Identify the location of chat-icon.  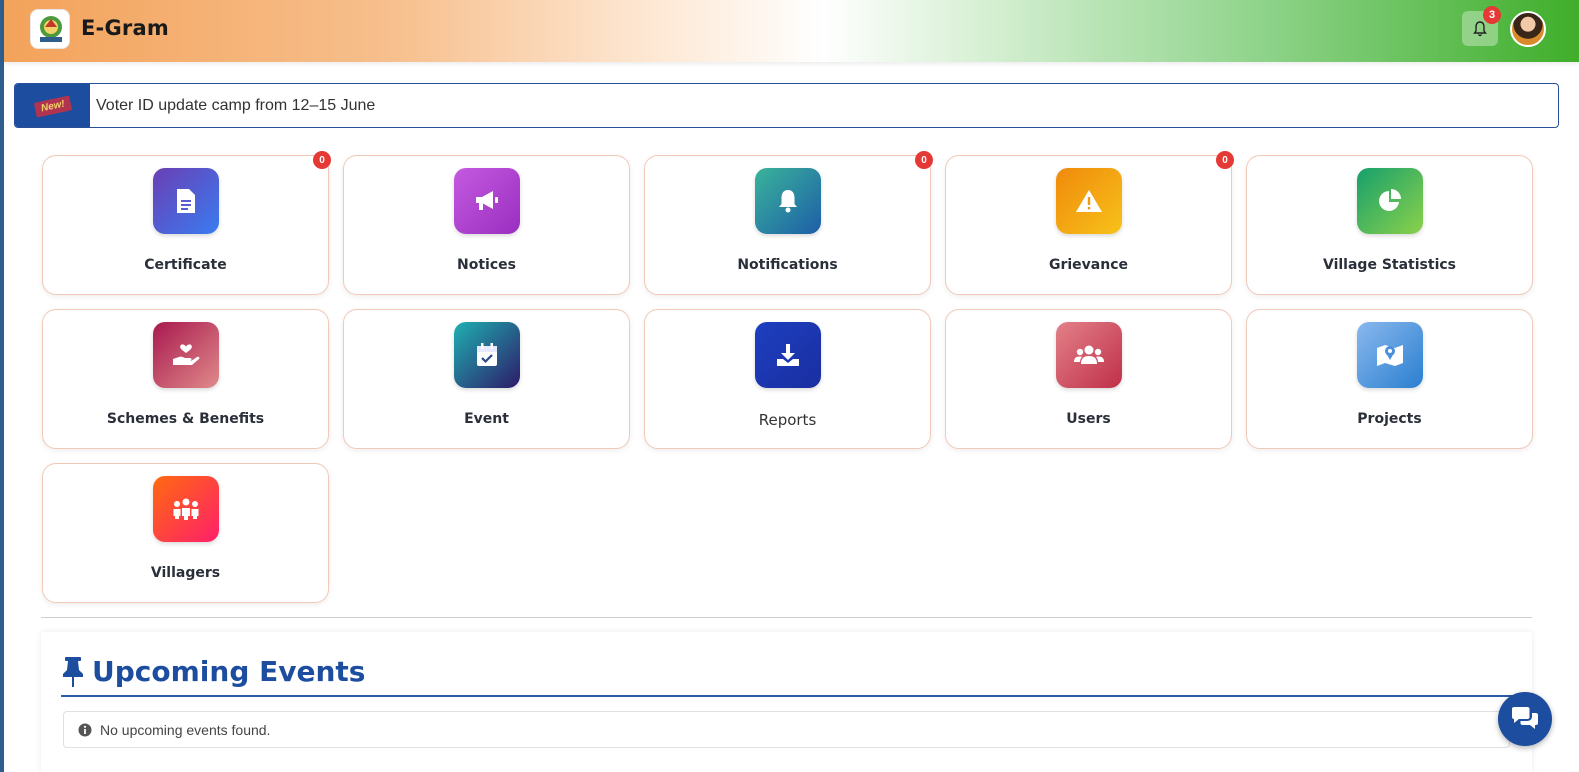
(1525, 718).